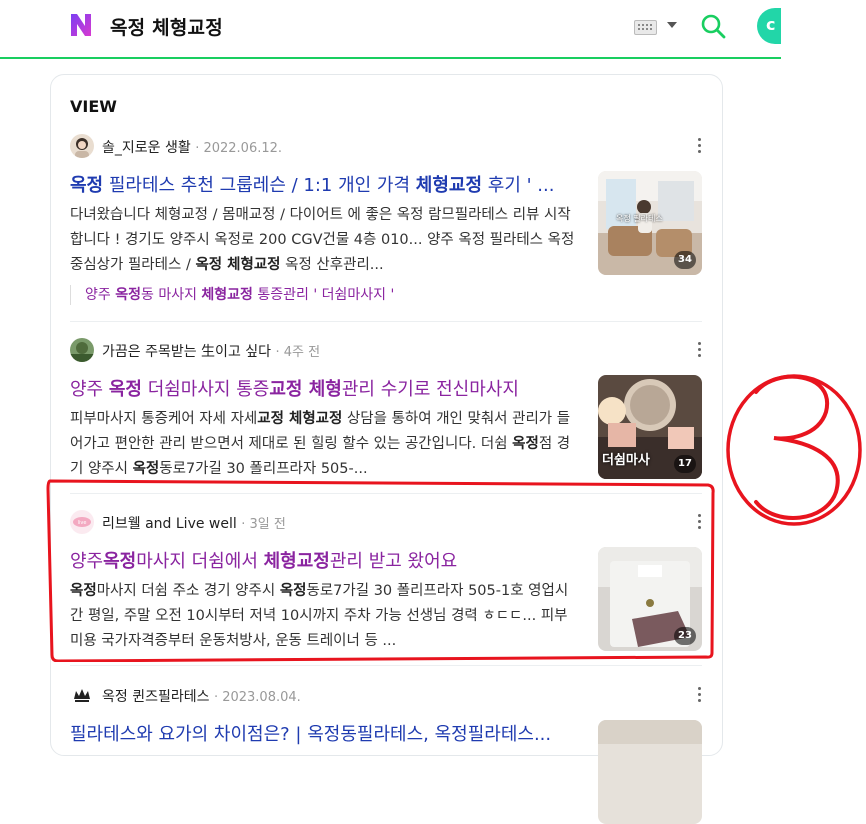 The height and width of the screenshot is (824, 866). What do you see at coordinates (823, 30) in the screenshot?
I see `page-edge` at bounding box center [823, 30].